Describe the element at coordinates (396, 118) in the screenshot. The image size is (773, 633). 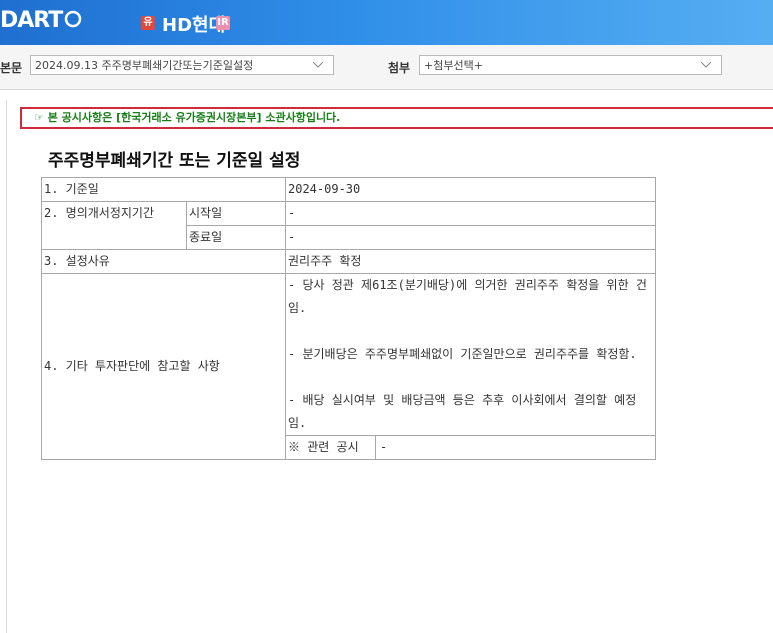
I see `jurisdiction-notice: ☞ 본 공시사항은 [한국거래소 유가증권시장본부] 소관사항입니다.` at that location.